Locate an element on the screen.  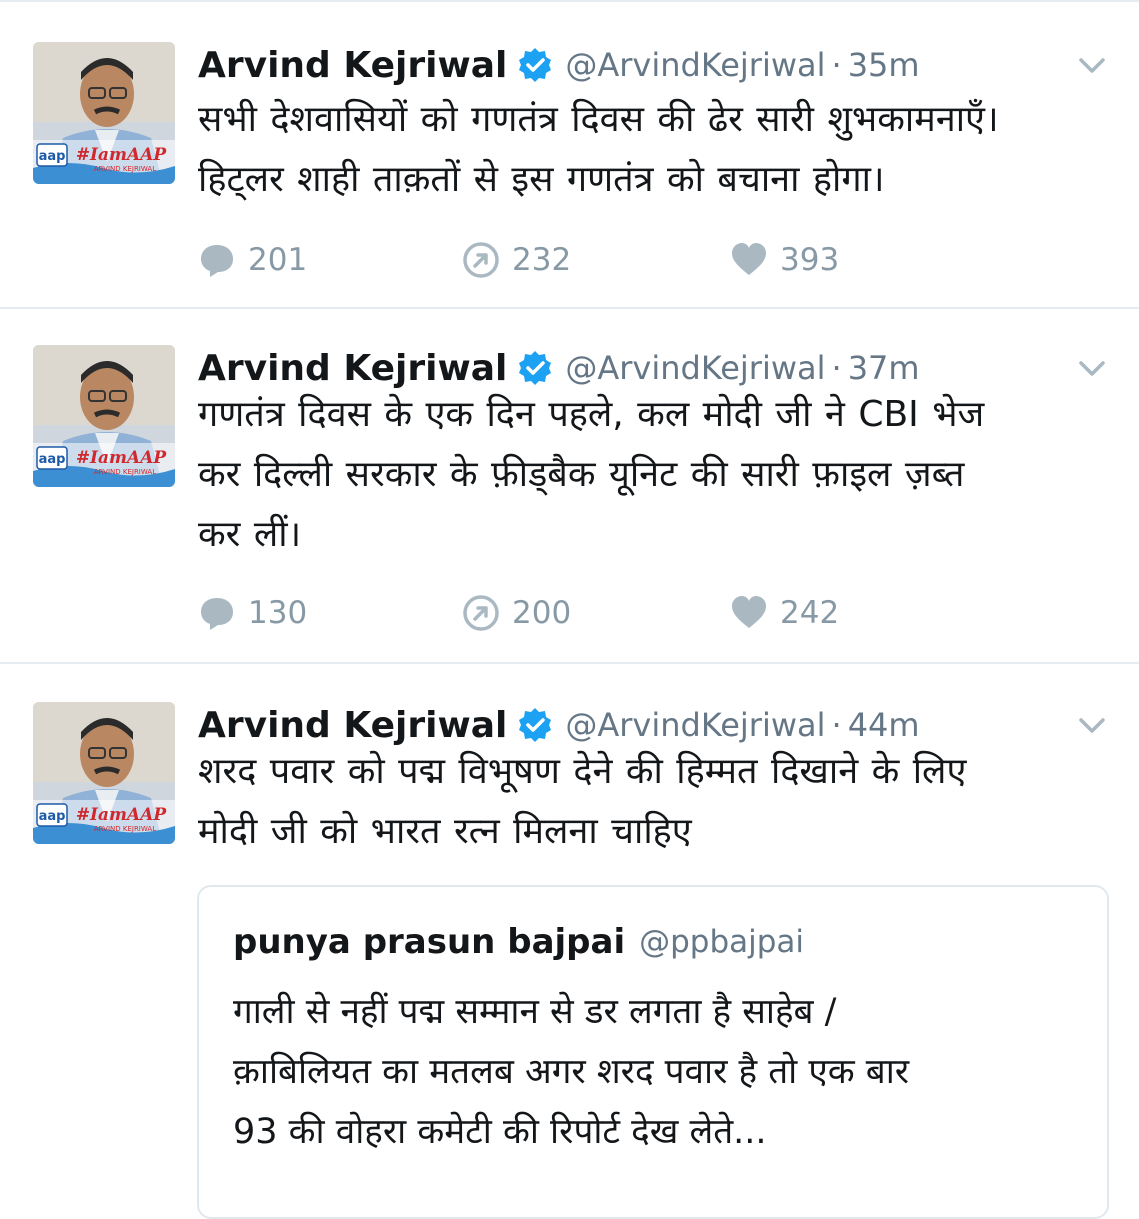
tweet-header: Arvind Kejriwal @ArvindKejriwal · 35m is located at coordinates (559, 65).